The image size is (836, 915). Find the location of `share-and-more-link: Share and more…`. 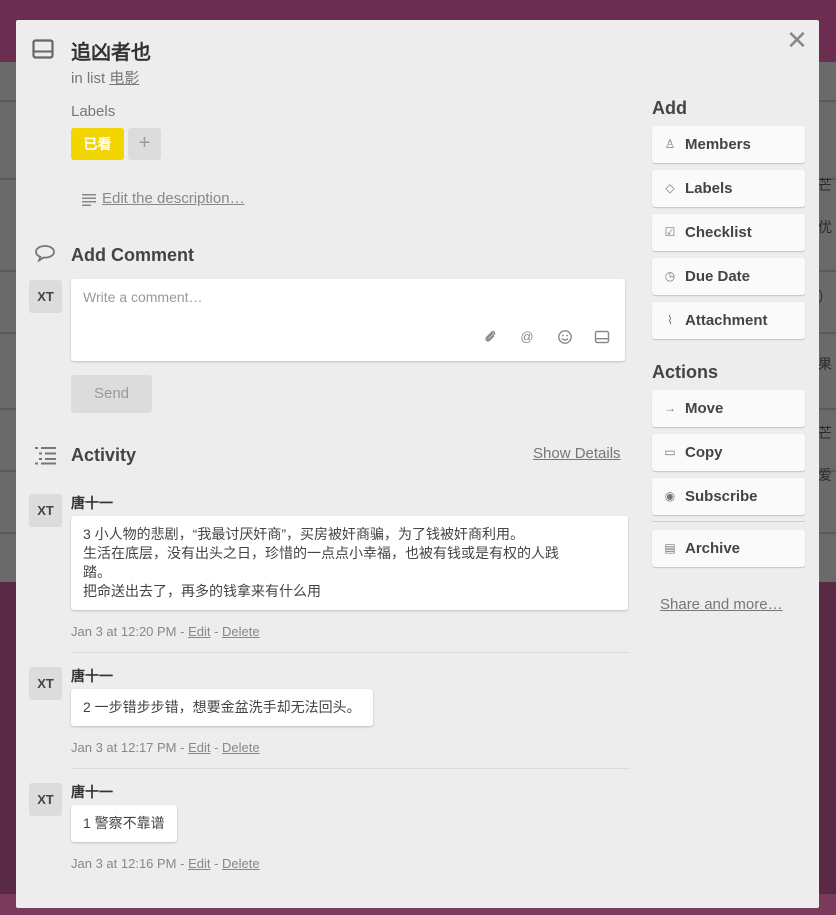

share-and-more-link: Share and more… is located at coordinates (721, 604).